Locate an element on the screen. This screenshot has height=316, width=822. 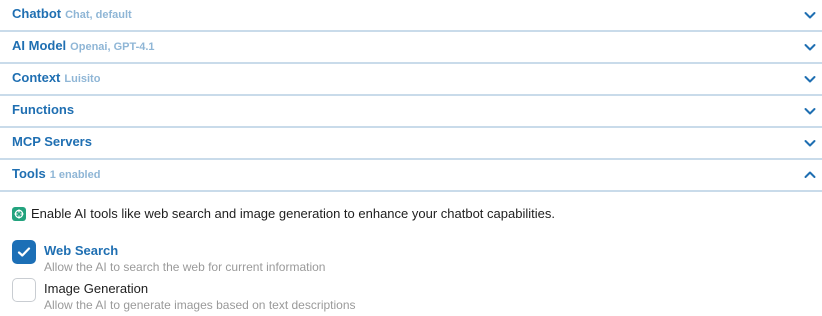
section-title-text: MCP Servers is located at coordinates (52, 141).